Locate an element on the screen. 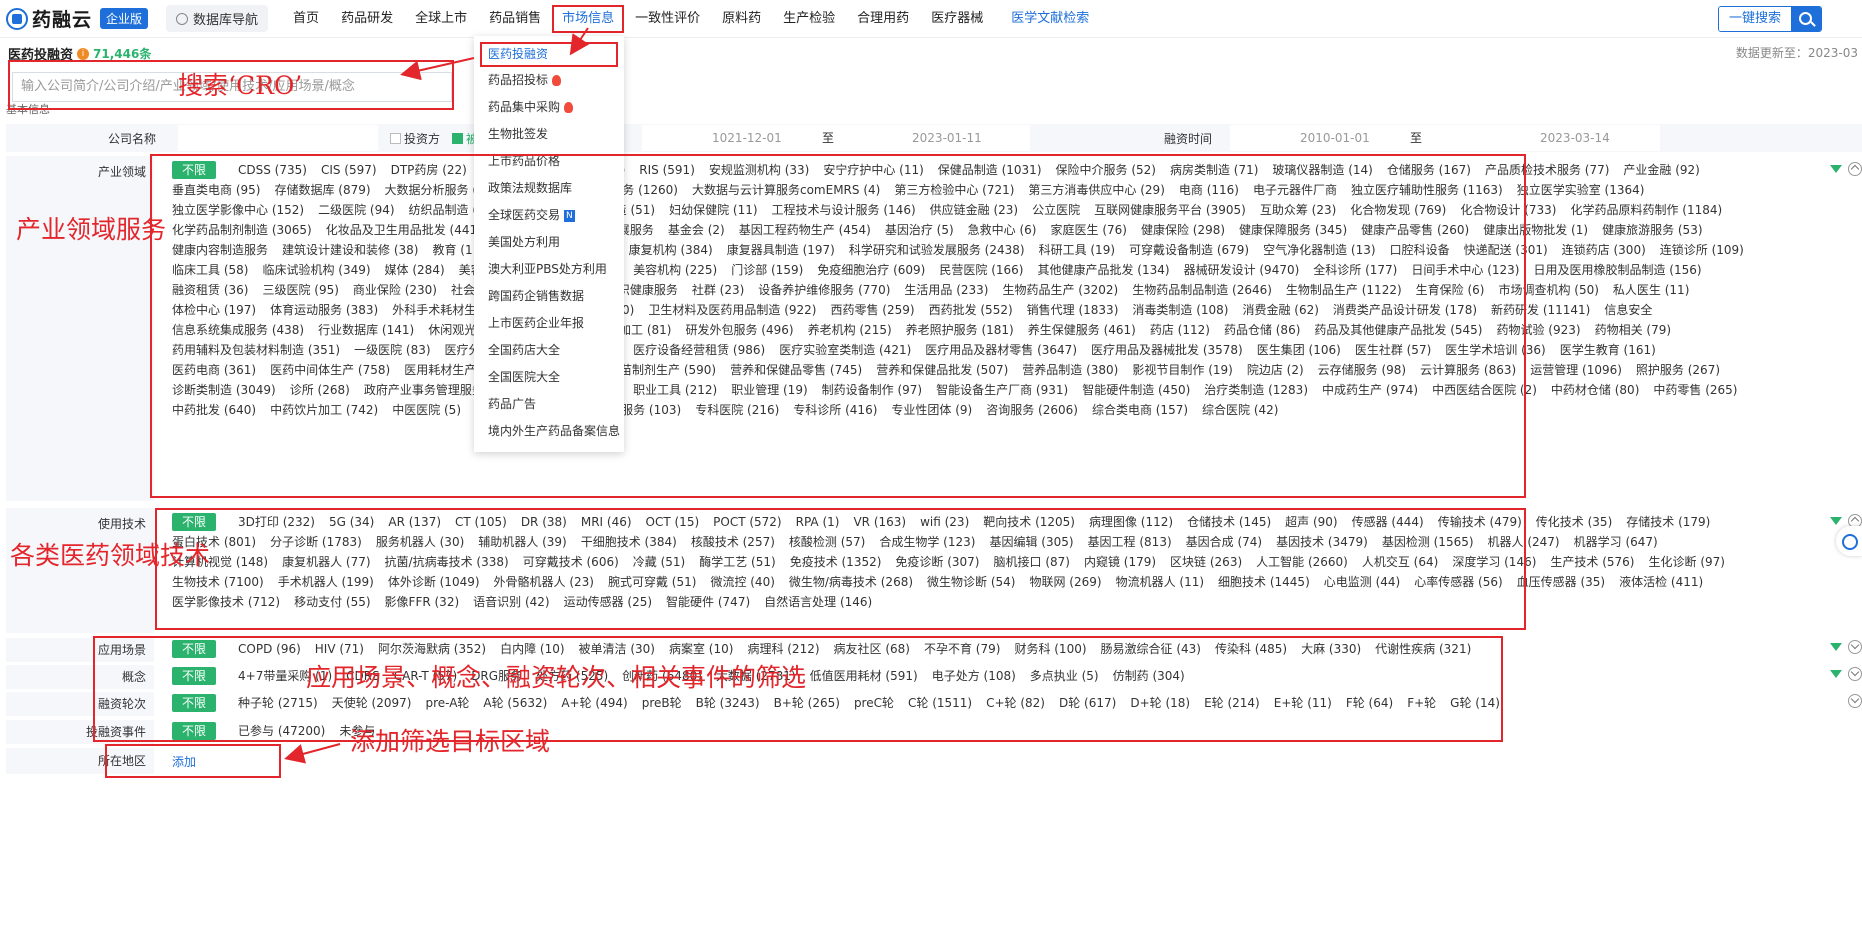 Image resolution: width=1862 pixels, height=930 pixels. tech-tag: 微生物诊断 (54) is located at coordinates (971, 582).